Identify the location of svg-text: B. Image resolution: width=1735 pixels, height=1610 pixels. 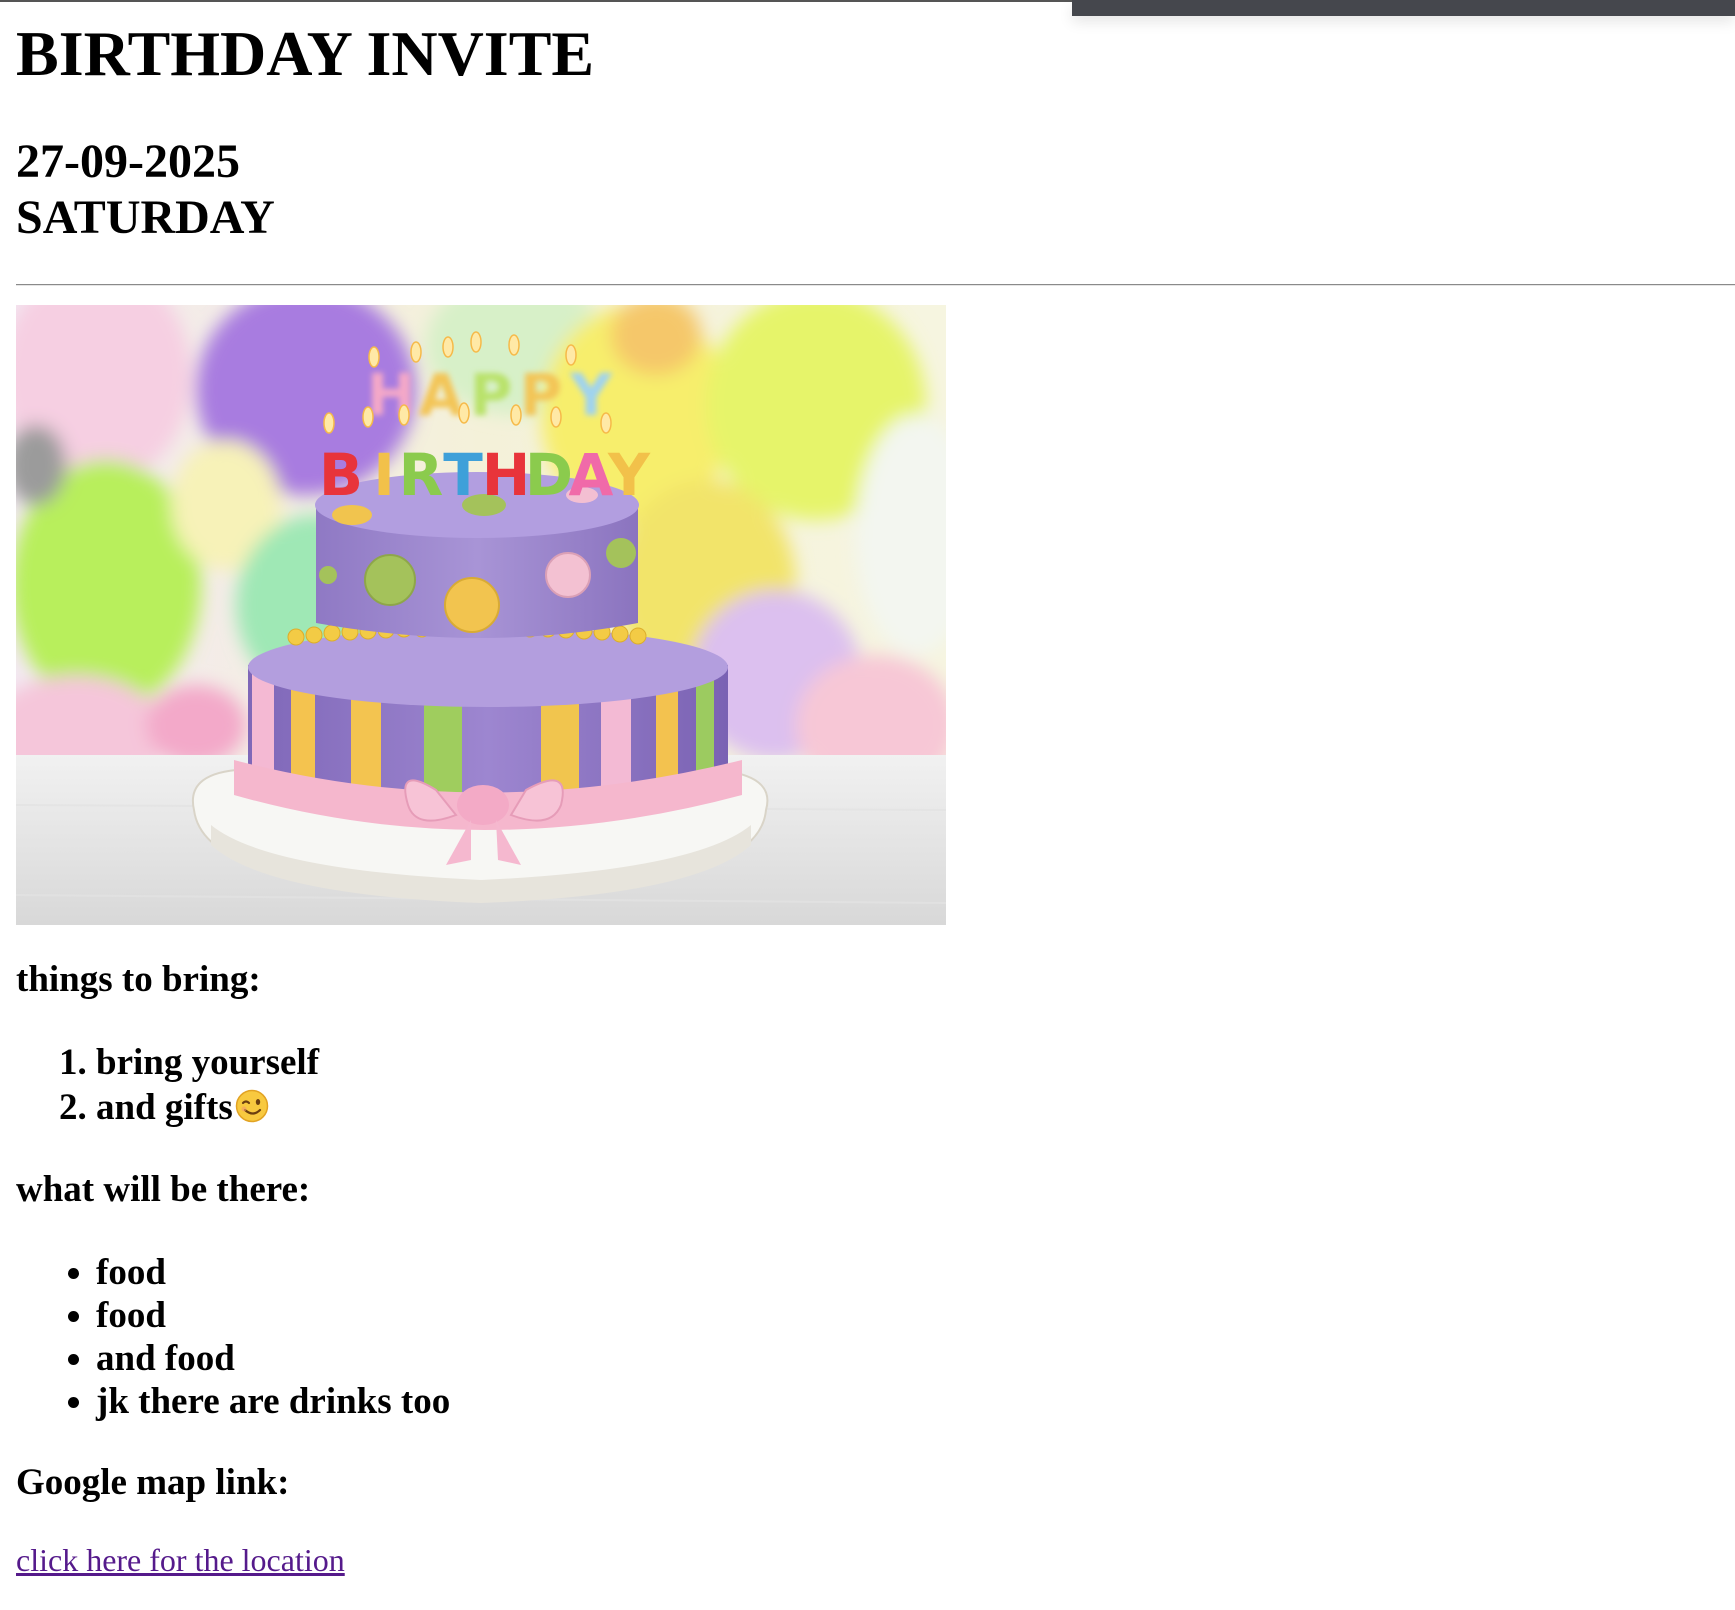
(341, 475).